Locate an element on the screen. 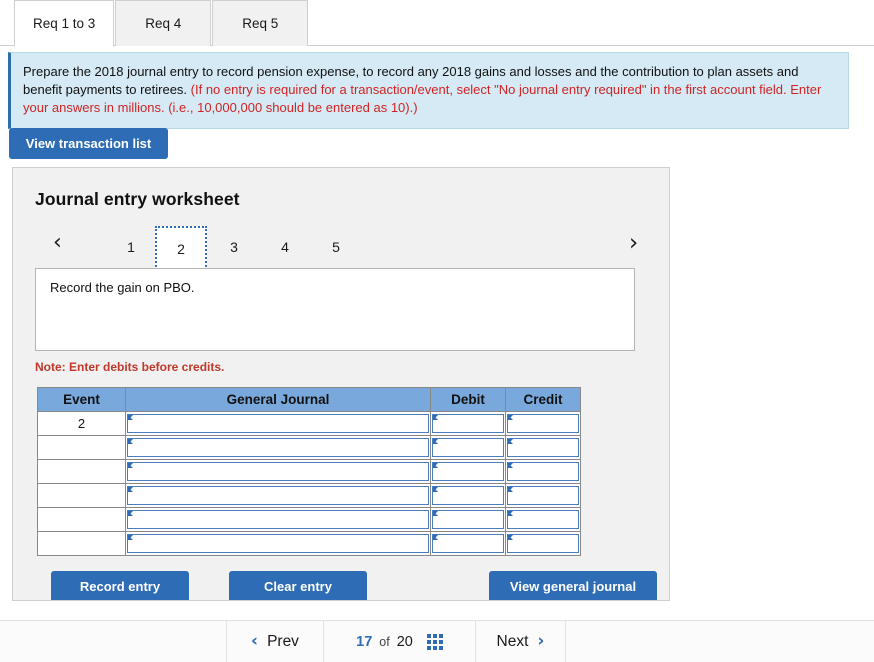 This screenshot has width=874, height=662. chevron-right-icon: › is located at coordinates (541, 641).